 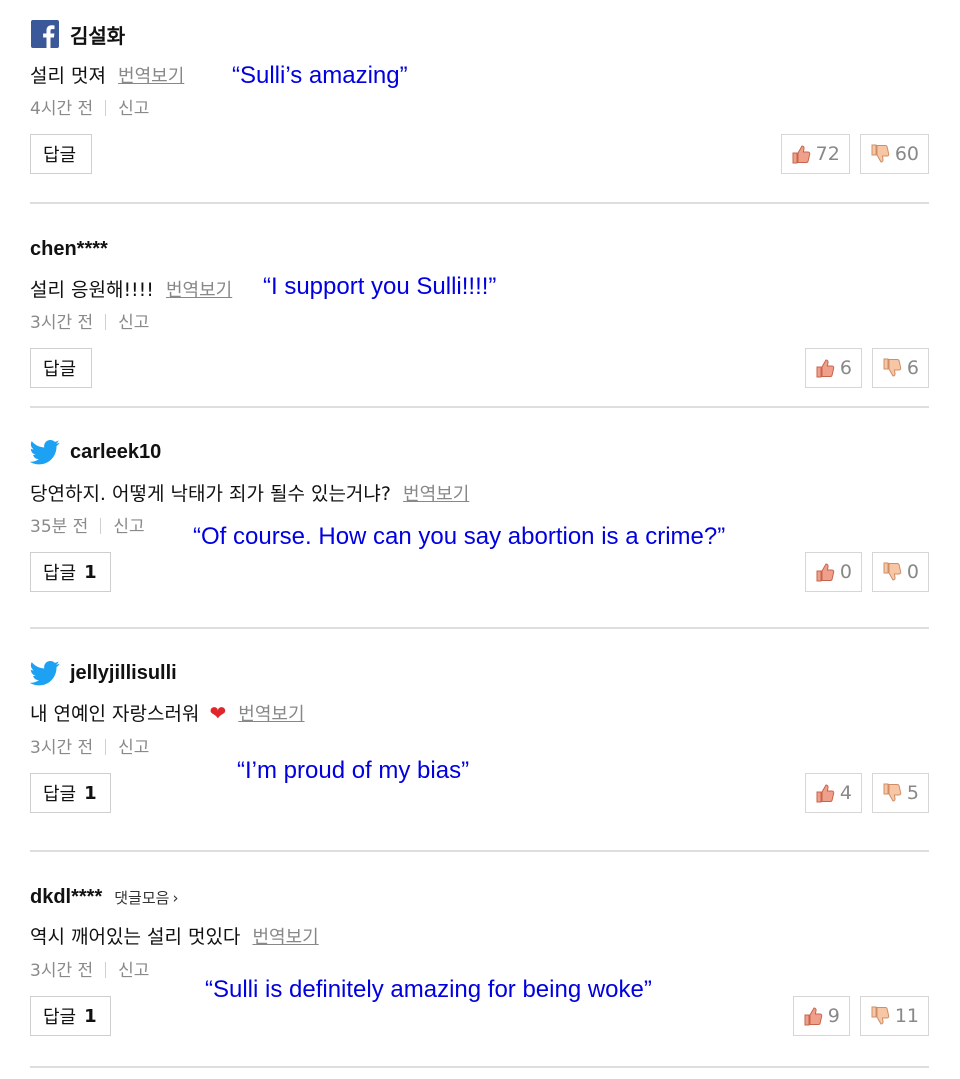 I want to click on comment-author: 김설화, so click(x=97, y=34).